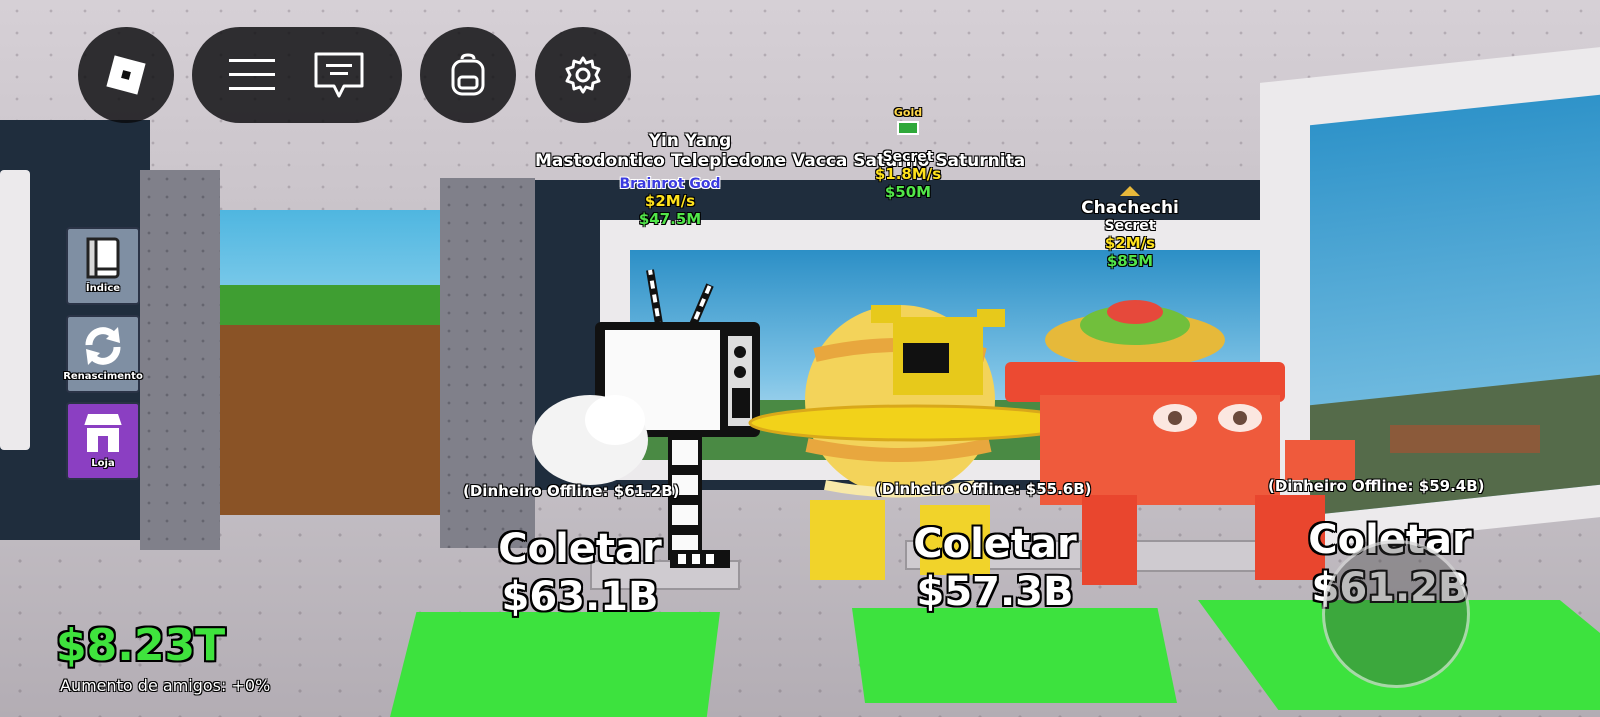  I want to click on brainrot-2-rate: $1.8M/s, so click(908, 174).